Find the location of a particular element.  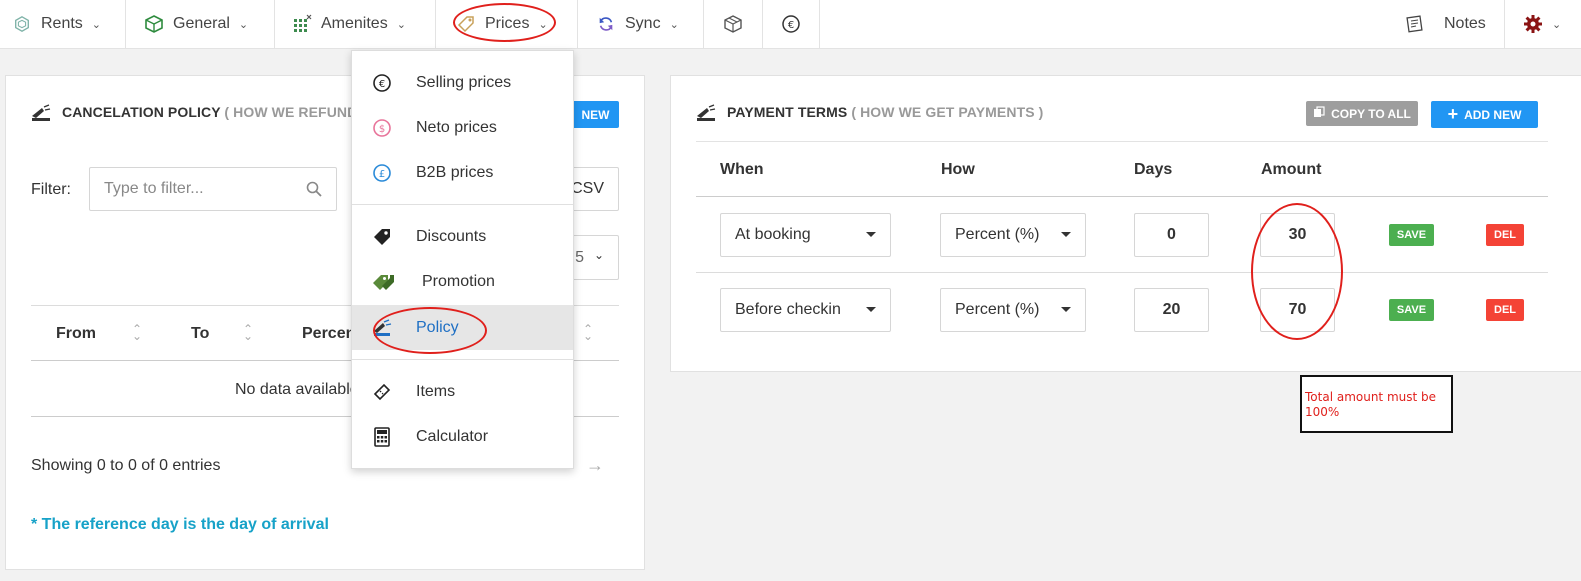

when-select: At booking is located at coordinates (805, 235).